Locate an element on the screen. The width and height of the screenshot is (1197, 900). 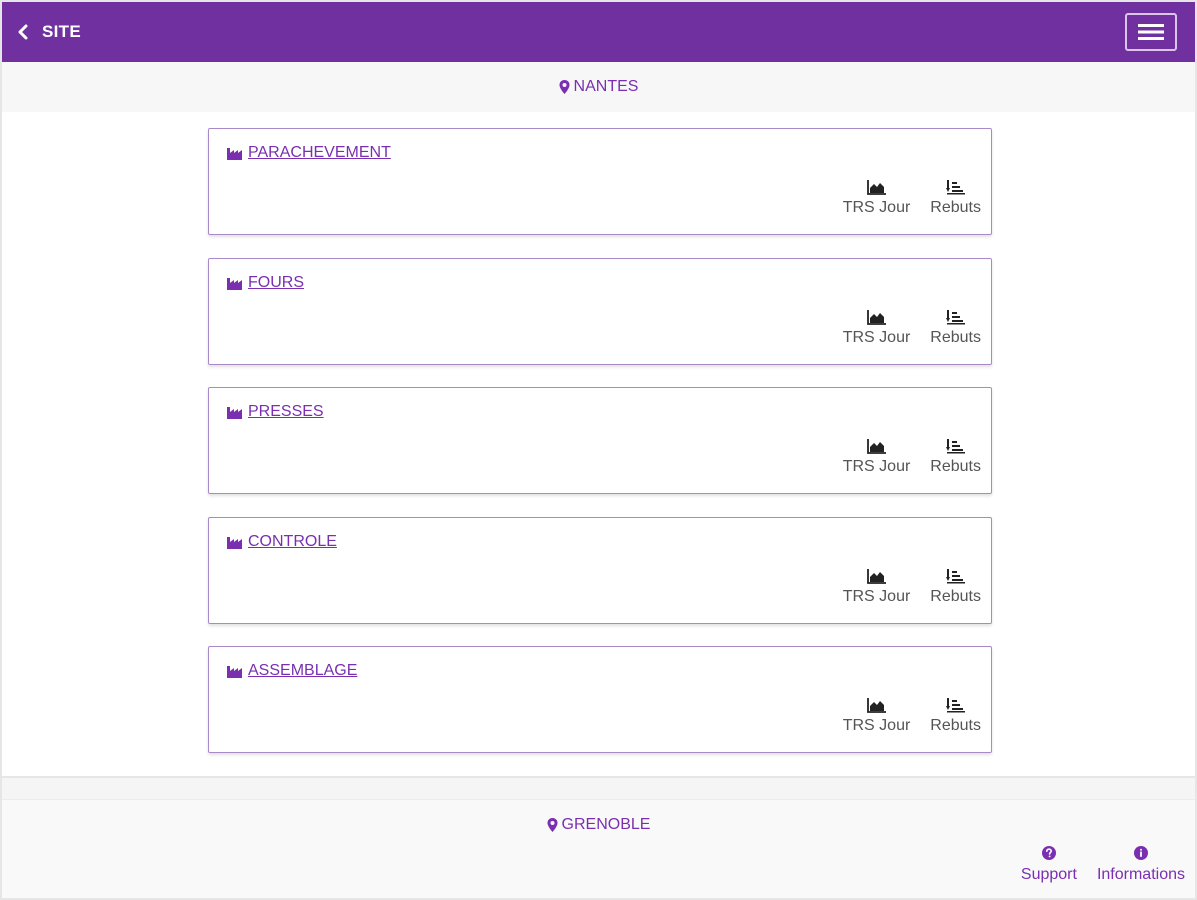
section-divider is located at coordinates (598, 788).